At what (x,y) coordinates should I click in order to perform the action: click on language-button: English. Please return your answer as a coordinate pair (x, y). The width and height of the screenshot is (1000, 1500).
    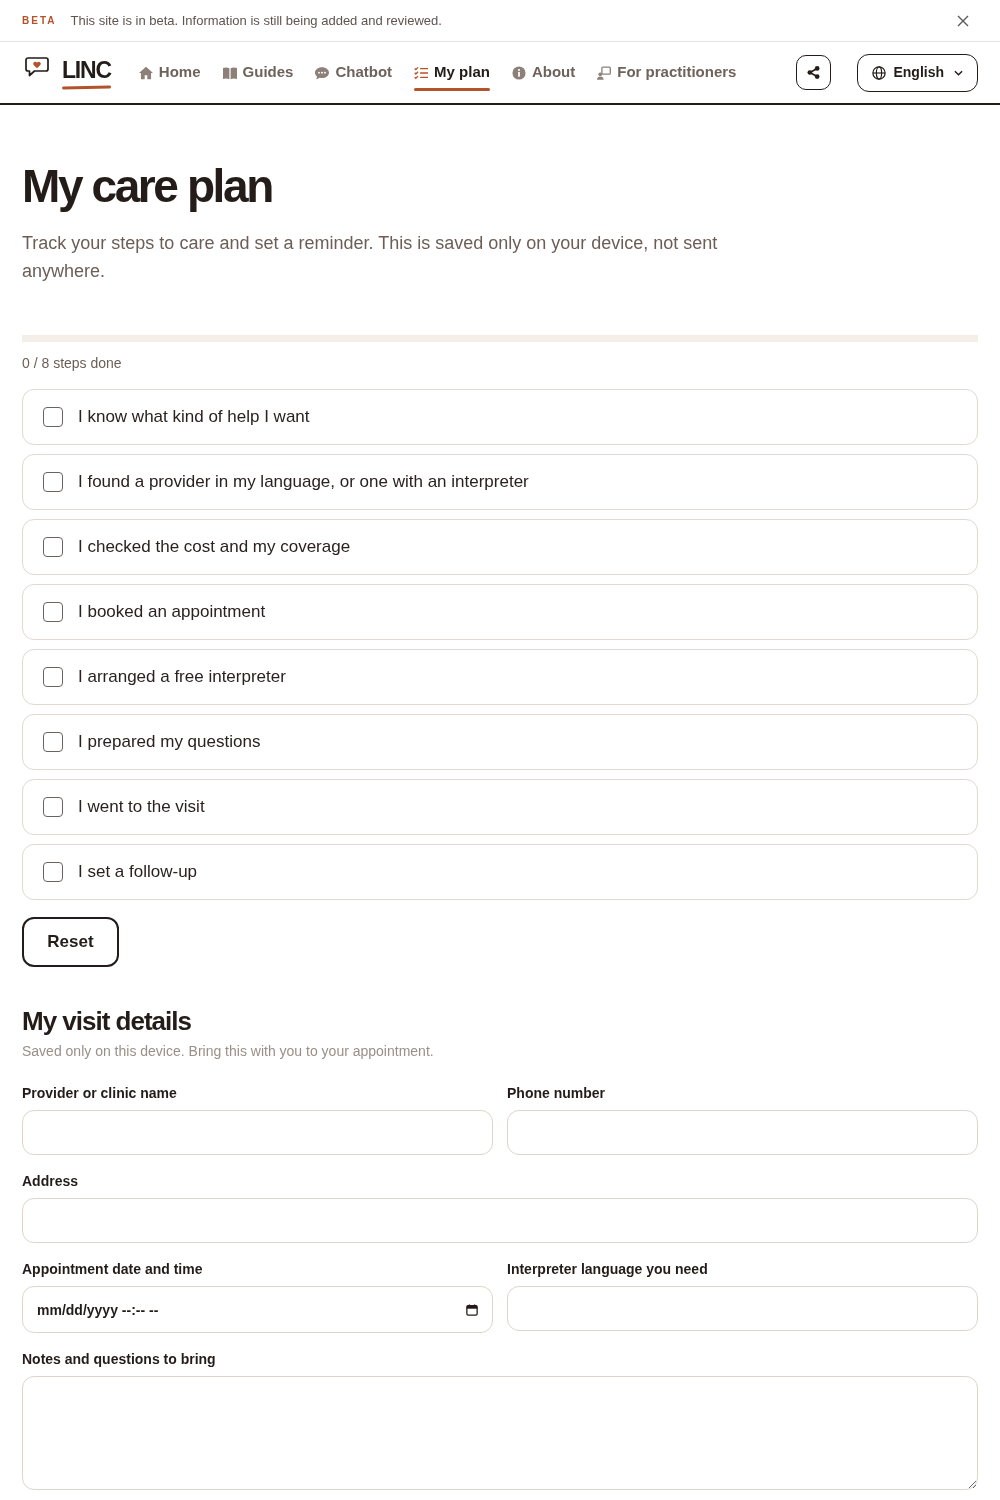
    Looking at the image, I should click on (917, 72).